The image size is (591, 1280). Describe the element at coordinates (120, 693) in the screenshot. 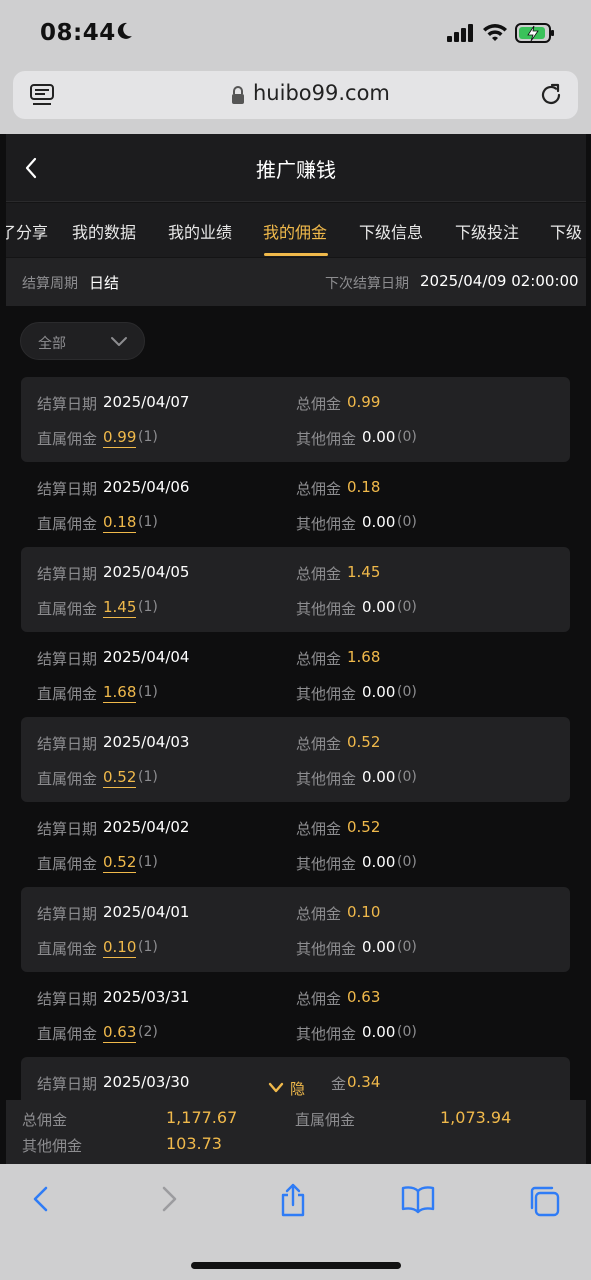

I see `direct-value-link: 1.68` at that location.